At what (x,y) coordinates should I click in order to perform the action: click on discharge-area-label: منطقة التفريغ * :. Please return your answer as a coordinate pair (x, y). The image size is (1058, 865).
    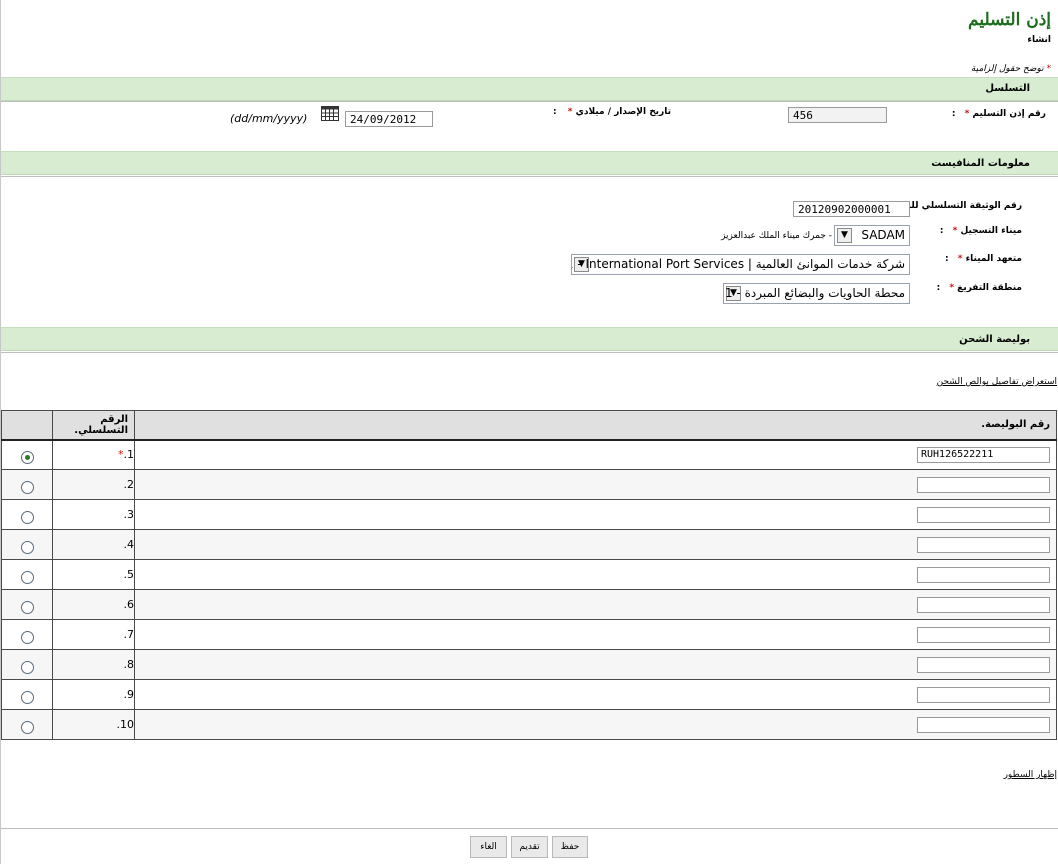
    Looking at the image, I should click on (979, 288).